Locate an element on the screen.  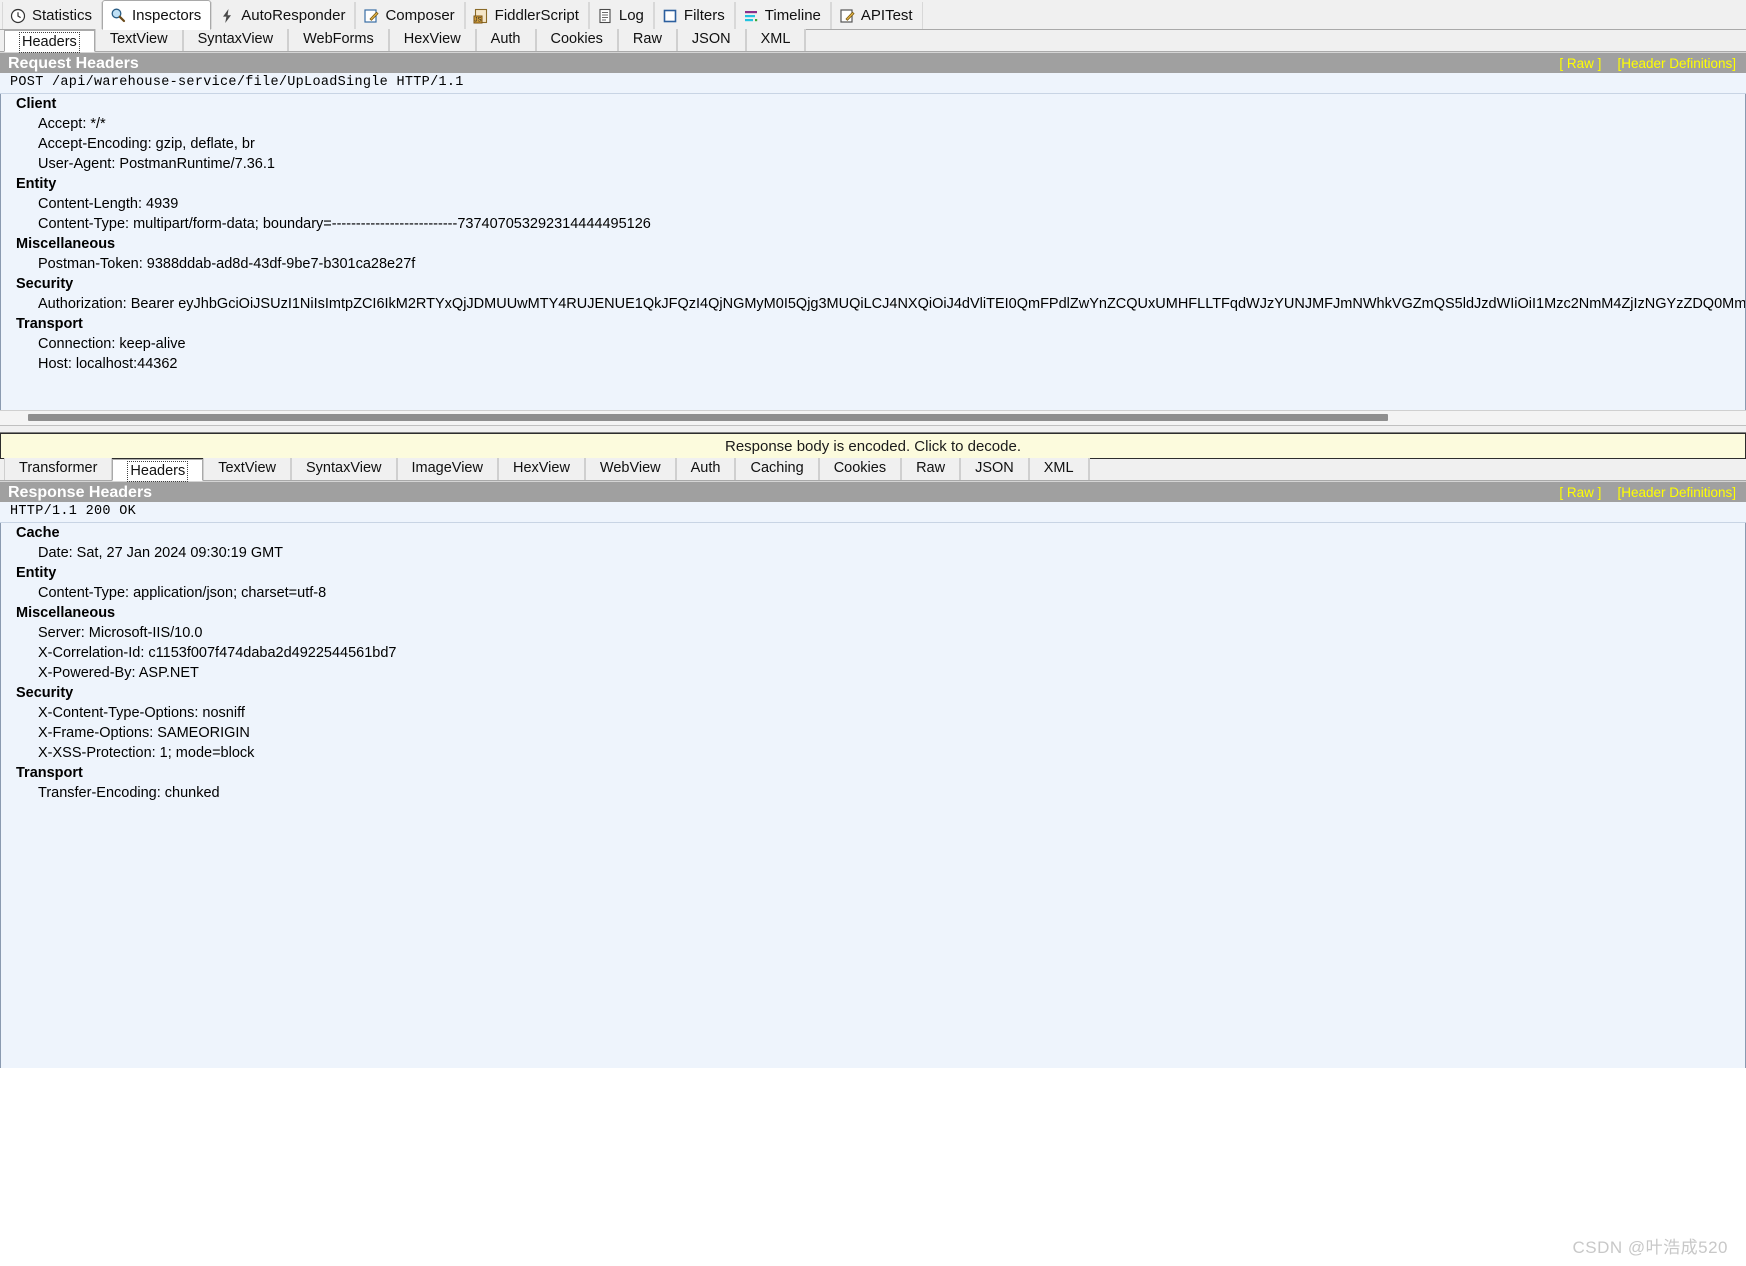
main-tab-apitest: APITest is located at coordinates (876, 15).